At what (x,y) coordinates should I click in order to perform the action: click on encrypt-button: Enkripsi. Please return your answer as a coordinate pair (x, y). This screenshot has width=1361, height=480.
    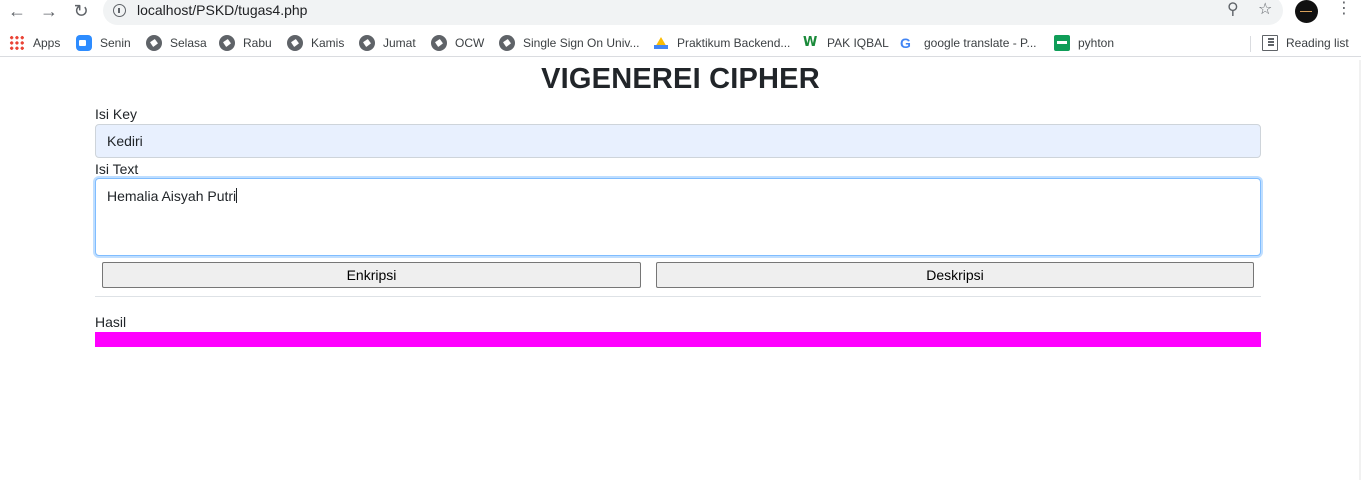
    Looking at the image, I should click on (371, 275).